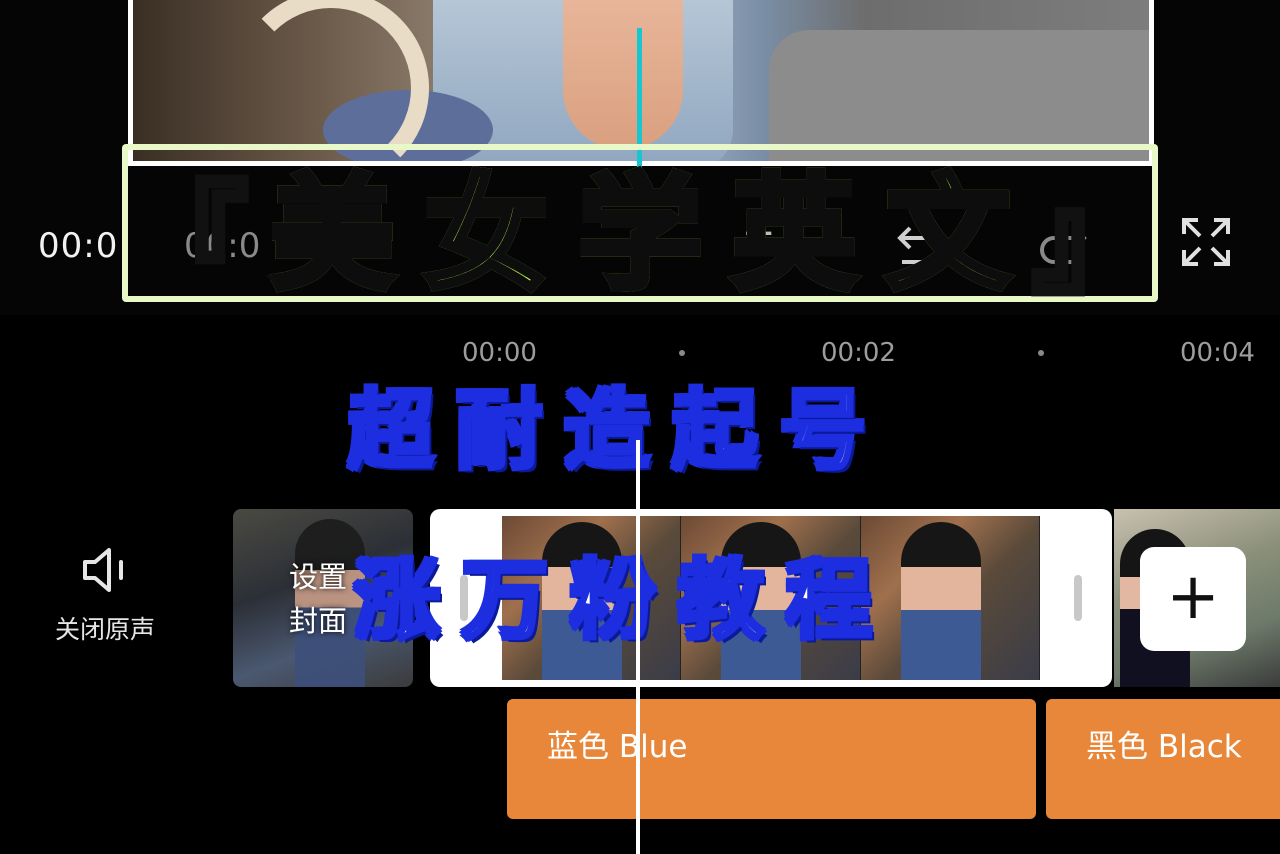  I want to click on title-left-bracket: 『, so click(188, 240).